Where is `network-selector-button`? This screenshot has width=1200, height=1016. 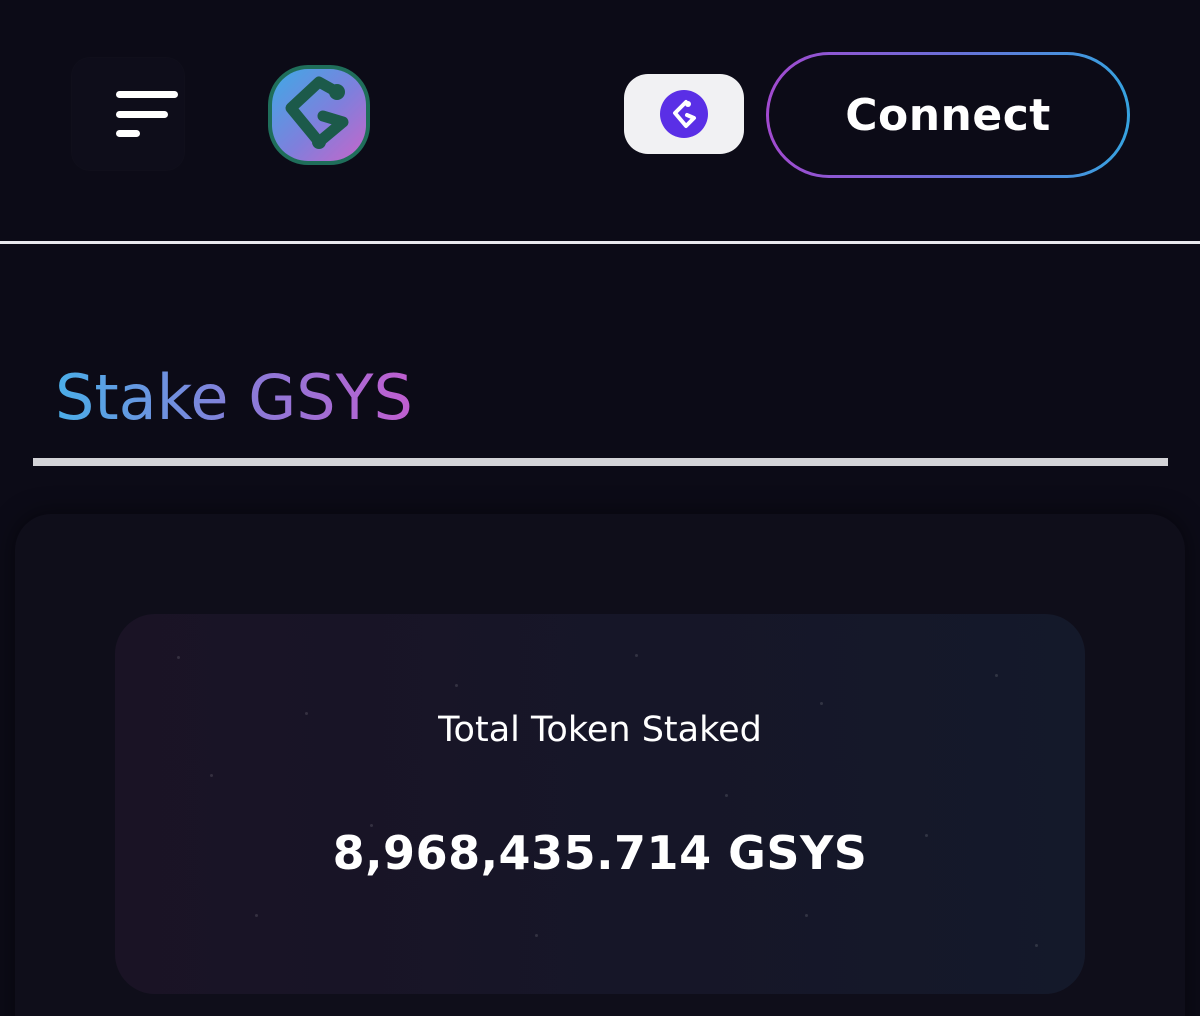 network-selector-button is located at coordinates (684, 114).